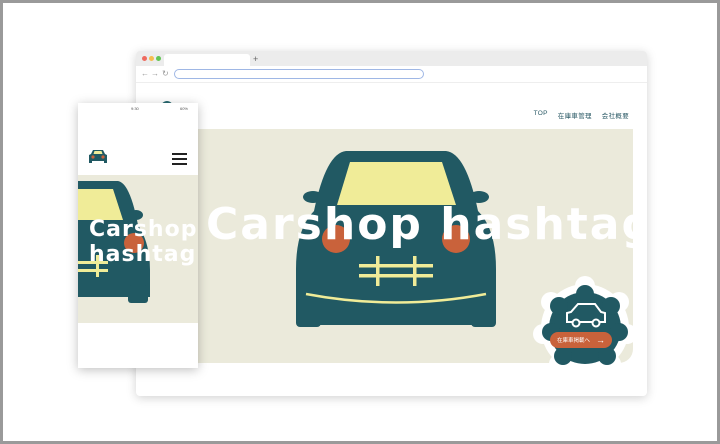 The width and height of the screenshot is (720, 444). Describe the element at coordinates (179, 159) in the screenshot. I see `hamburger-menu-icon` at that location.